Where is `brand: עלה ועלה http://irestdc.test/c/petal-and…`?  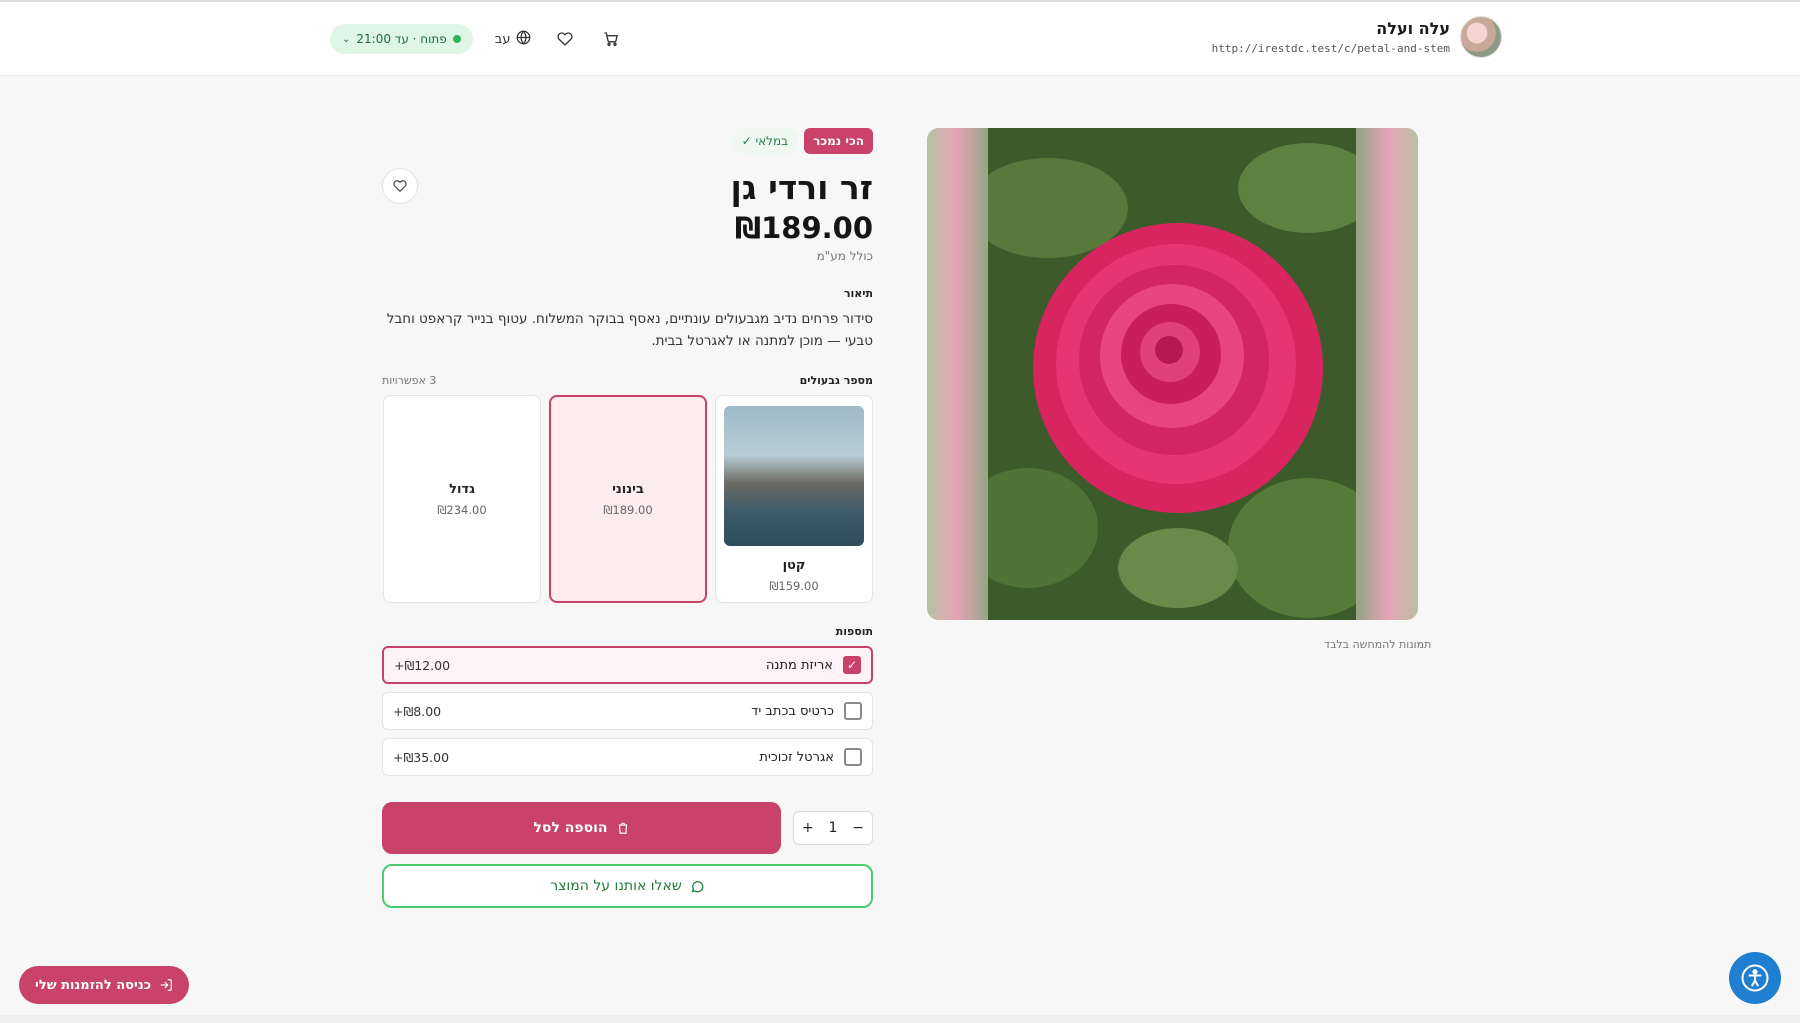
brand: עלה ועלה http://irestdc.test/c/petal-and… is located at coordinates (1357, 37).